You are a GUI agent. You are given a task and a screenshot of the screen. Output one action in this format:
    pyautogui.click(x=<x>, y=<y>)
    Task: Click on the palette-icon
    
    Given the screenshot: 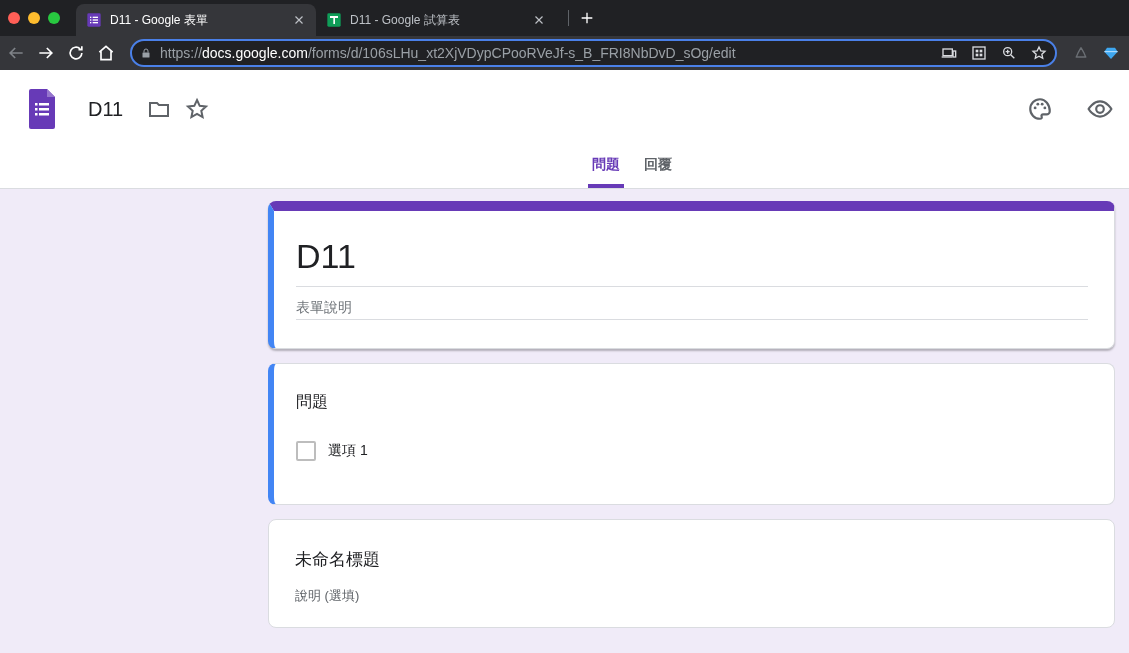 What is the action you would take?
    pyautogui.click(x=1040, y=109)
    